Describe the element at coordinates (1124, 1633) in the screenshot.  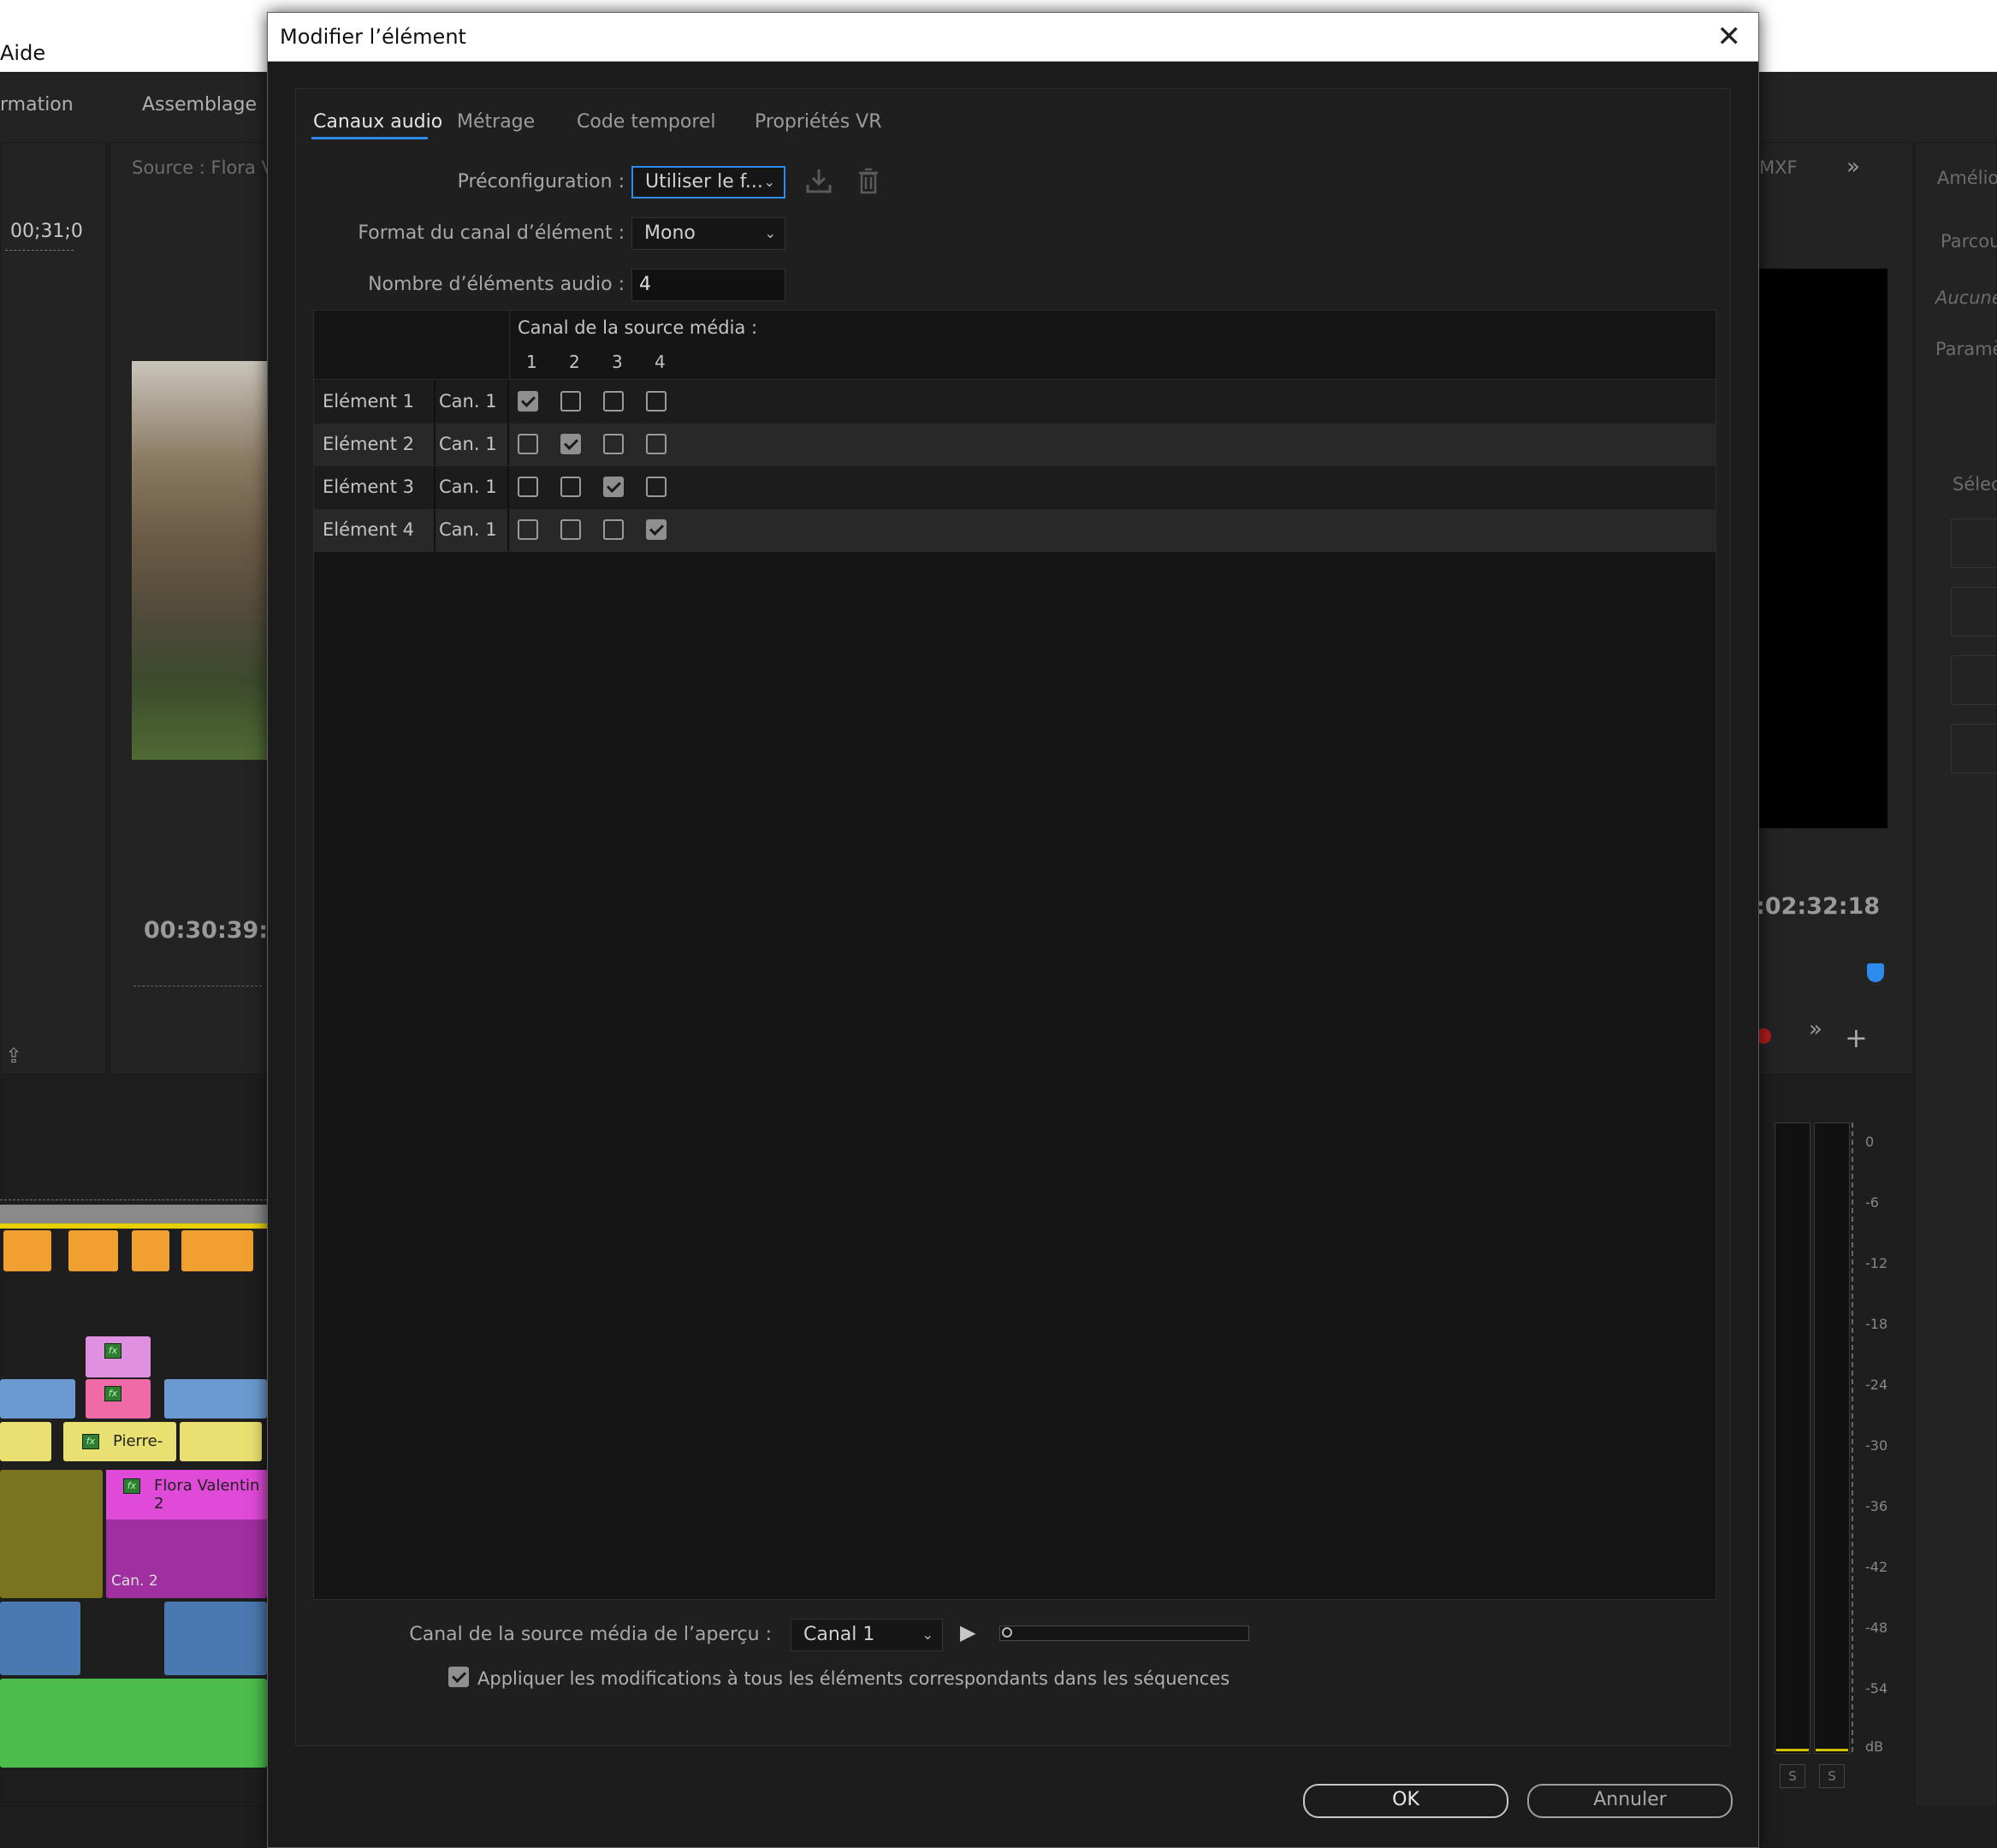
I see `preview-scrubber` at that location.